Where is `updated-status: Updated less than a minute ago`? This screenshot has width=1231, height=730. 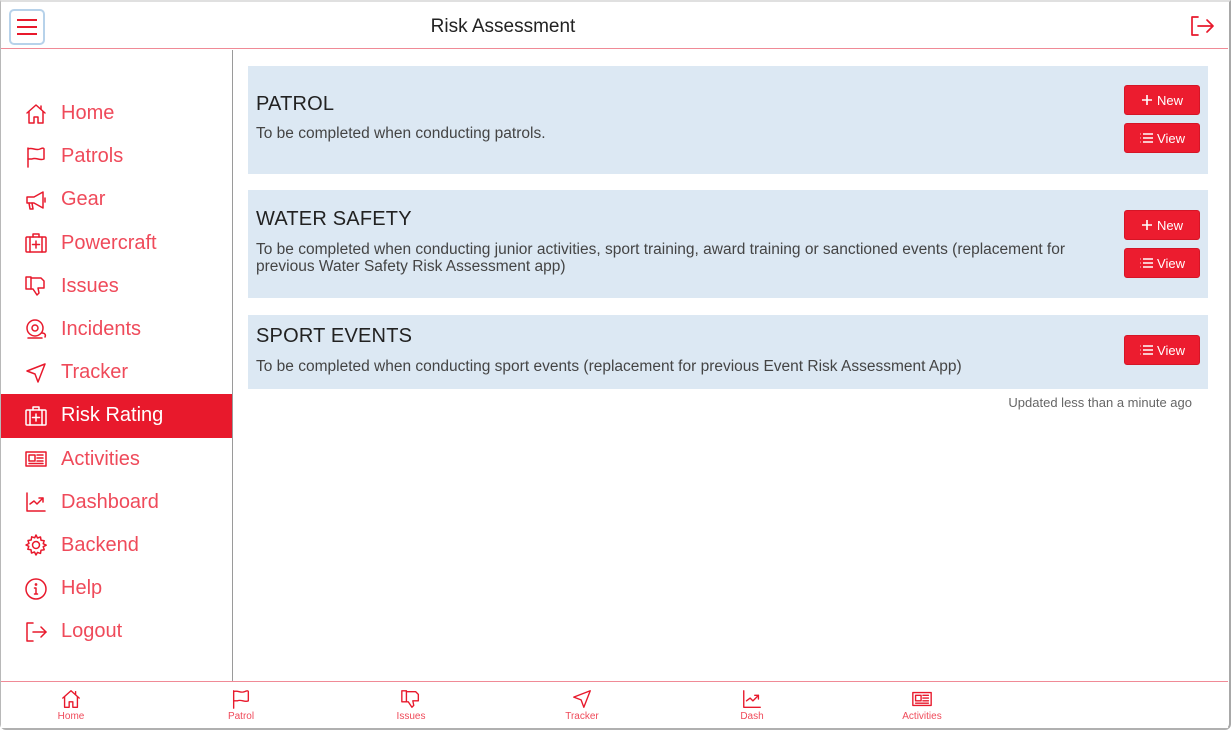
updated-status: Updated less than a minute ago is located at coordinates (1100, 402).